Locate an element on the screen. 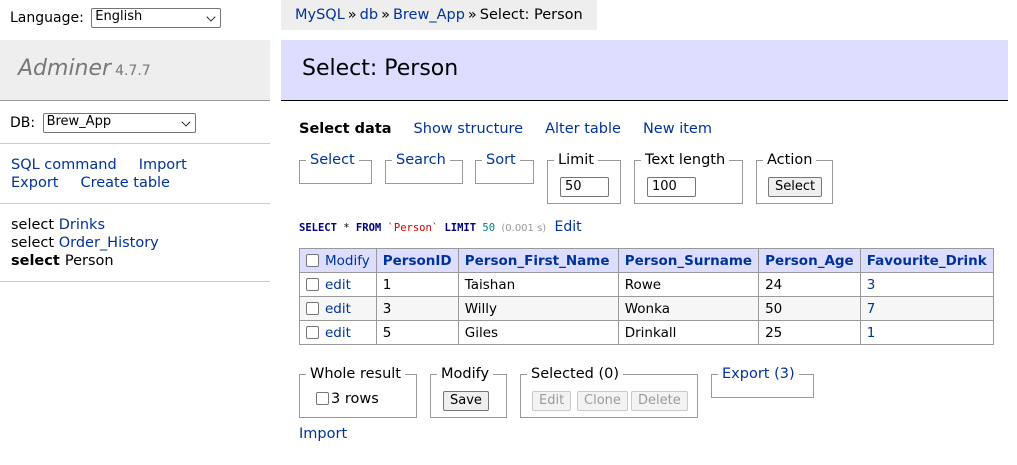 This screenshot has height=465, width=1017. export-link: Export is located at coordinates (34, 183).